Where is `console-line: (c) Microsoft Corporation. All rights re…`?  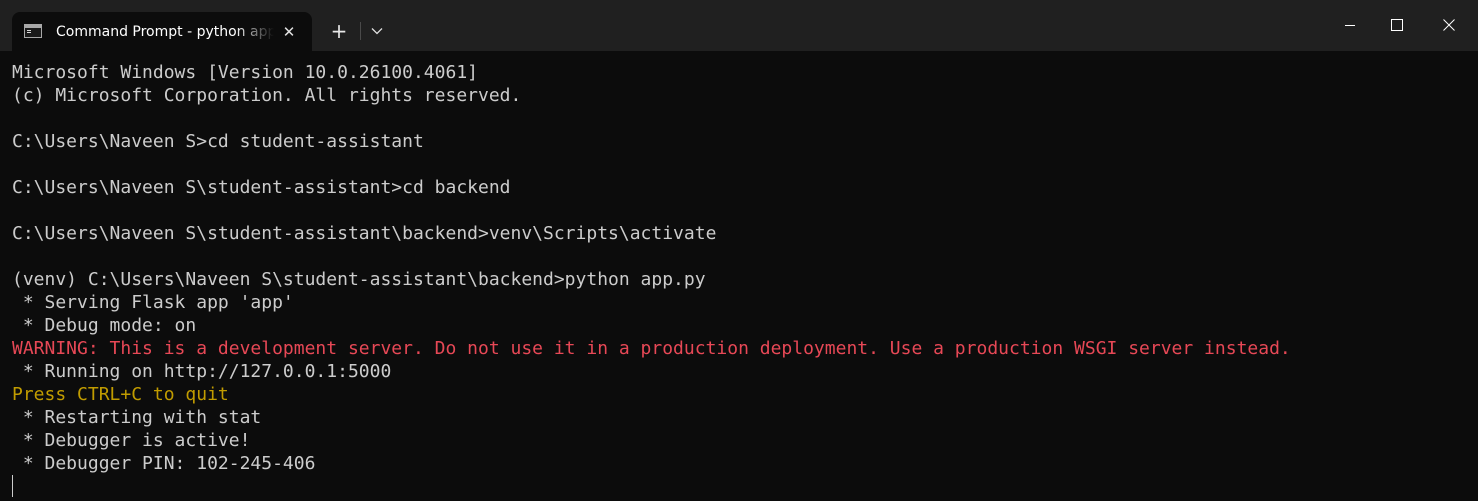 console-line: (c) Microsoft Corporation. All rights re… is located at coordinates (267, 95).